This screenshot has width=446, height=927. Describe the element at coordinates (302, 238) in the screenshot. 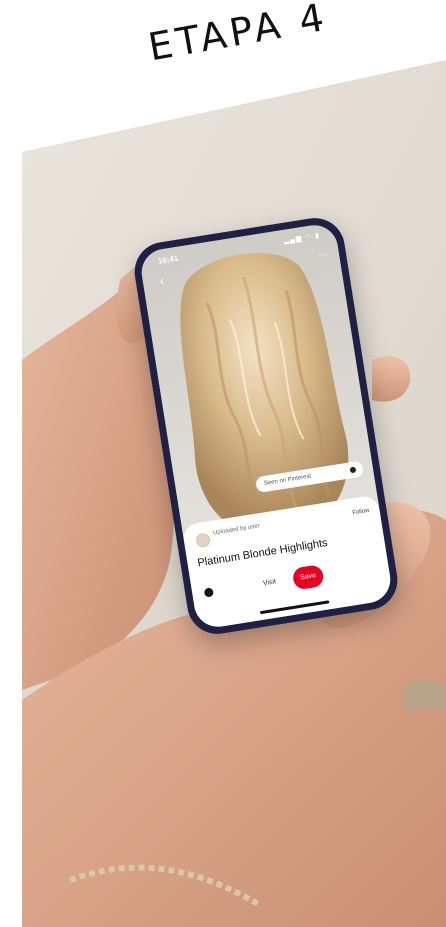

I see `status-icons: ▂▄▆ ◠ ▮` at that location.